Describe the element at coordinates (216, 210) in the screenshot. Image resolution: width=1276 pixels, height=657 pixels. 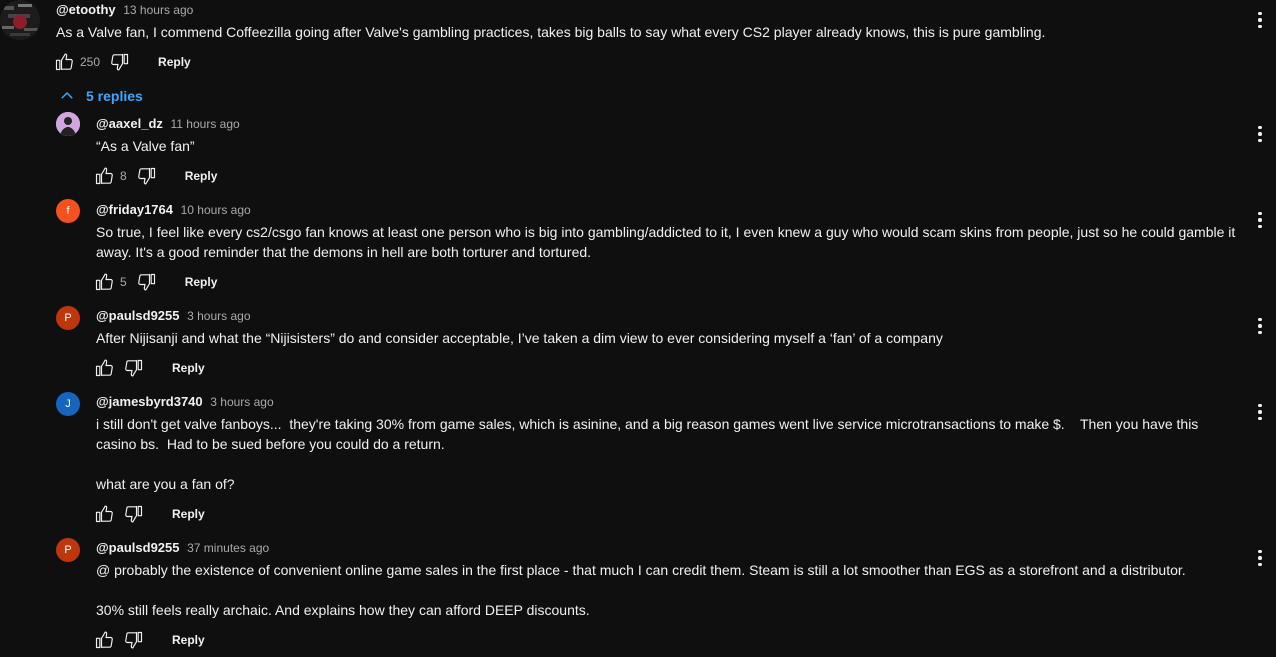
I see `timestamp: 10 hours ago` at that location.